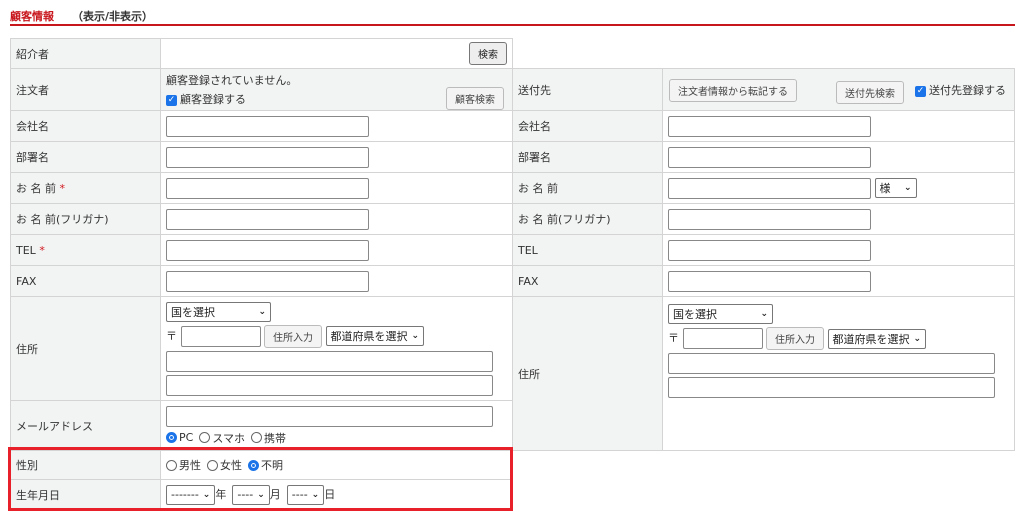  I want to click on email-type-pc-radio, so click(171, 437).